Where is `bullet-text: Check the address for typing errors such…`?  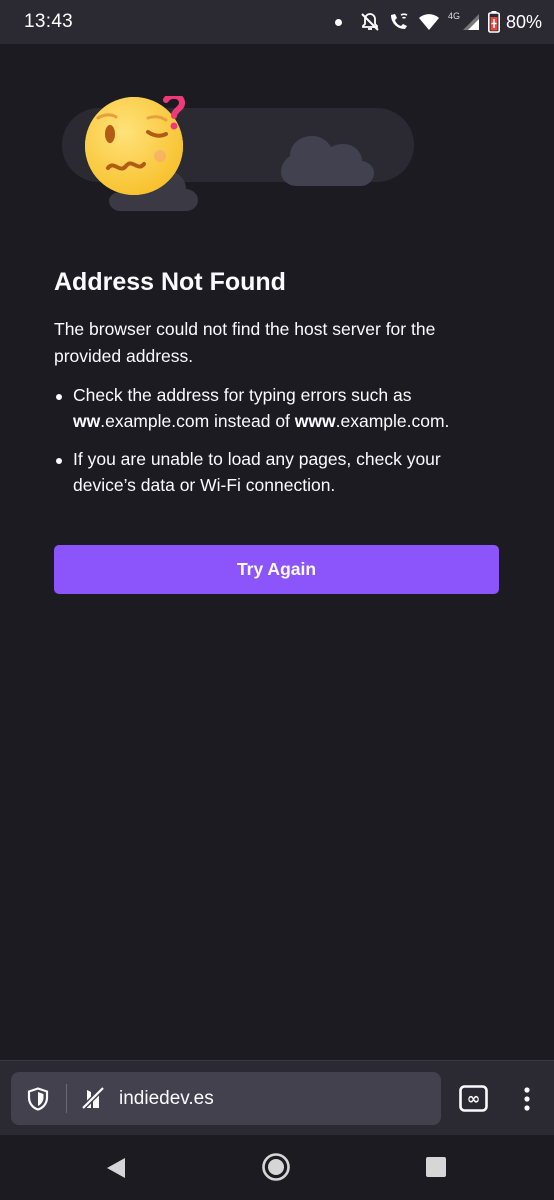 bullet-text: Check the address for typing errors such… is located at coordinates (242, 395).